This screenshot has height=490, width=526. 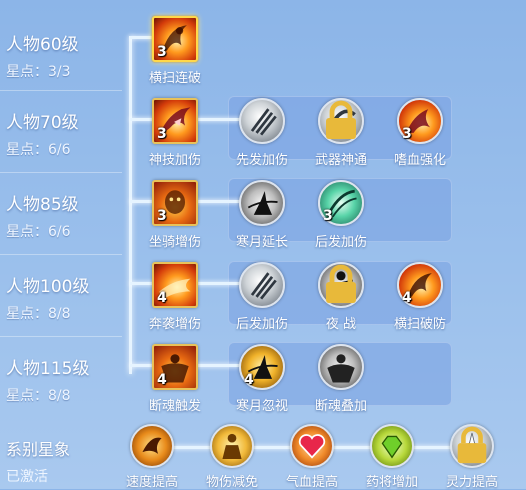 I want to click on skill-name: 寒月延长, so click(x=261, y=242).